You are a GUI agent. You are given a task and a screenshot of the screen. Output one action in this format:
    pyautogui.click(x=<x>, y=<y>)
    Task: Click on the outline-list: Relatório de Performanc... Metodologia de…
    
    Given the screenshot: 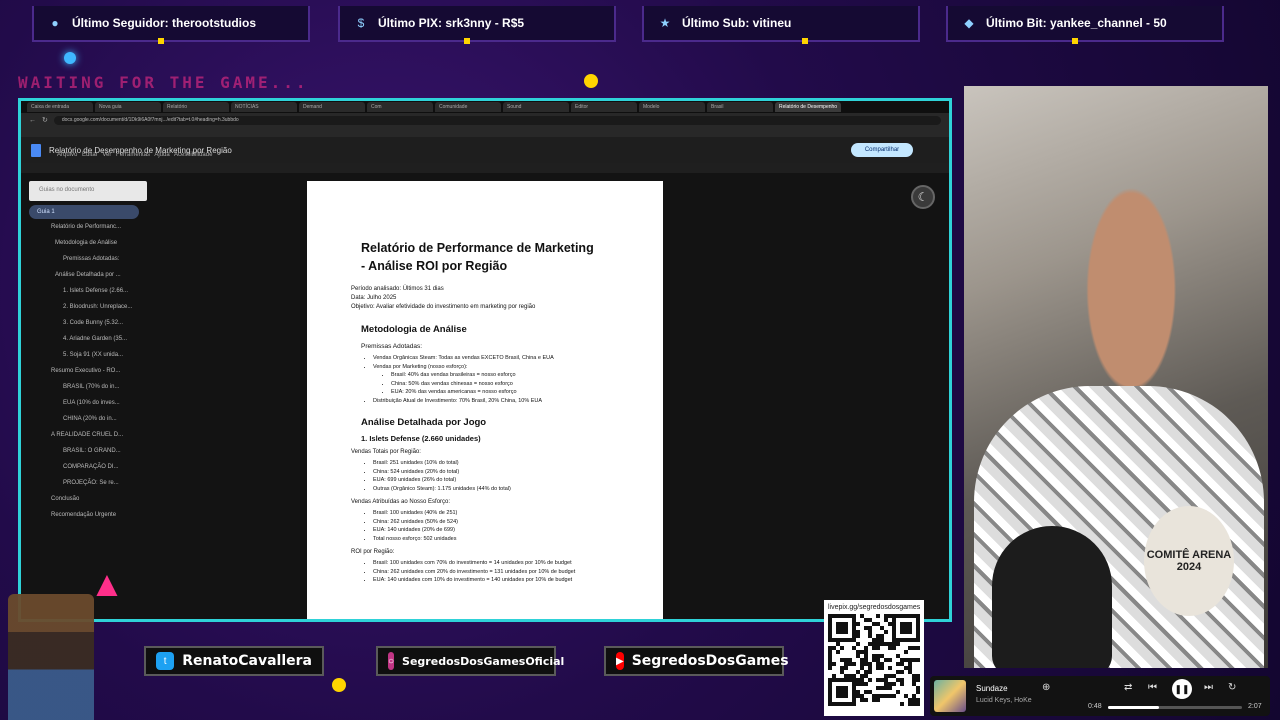 What is the action you would take?
    pyautogui.click(x=89, y=371)
    